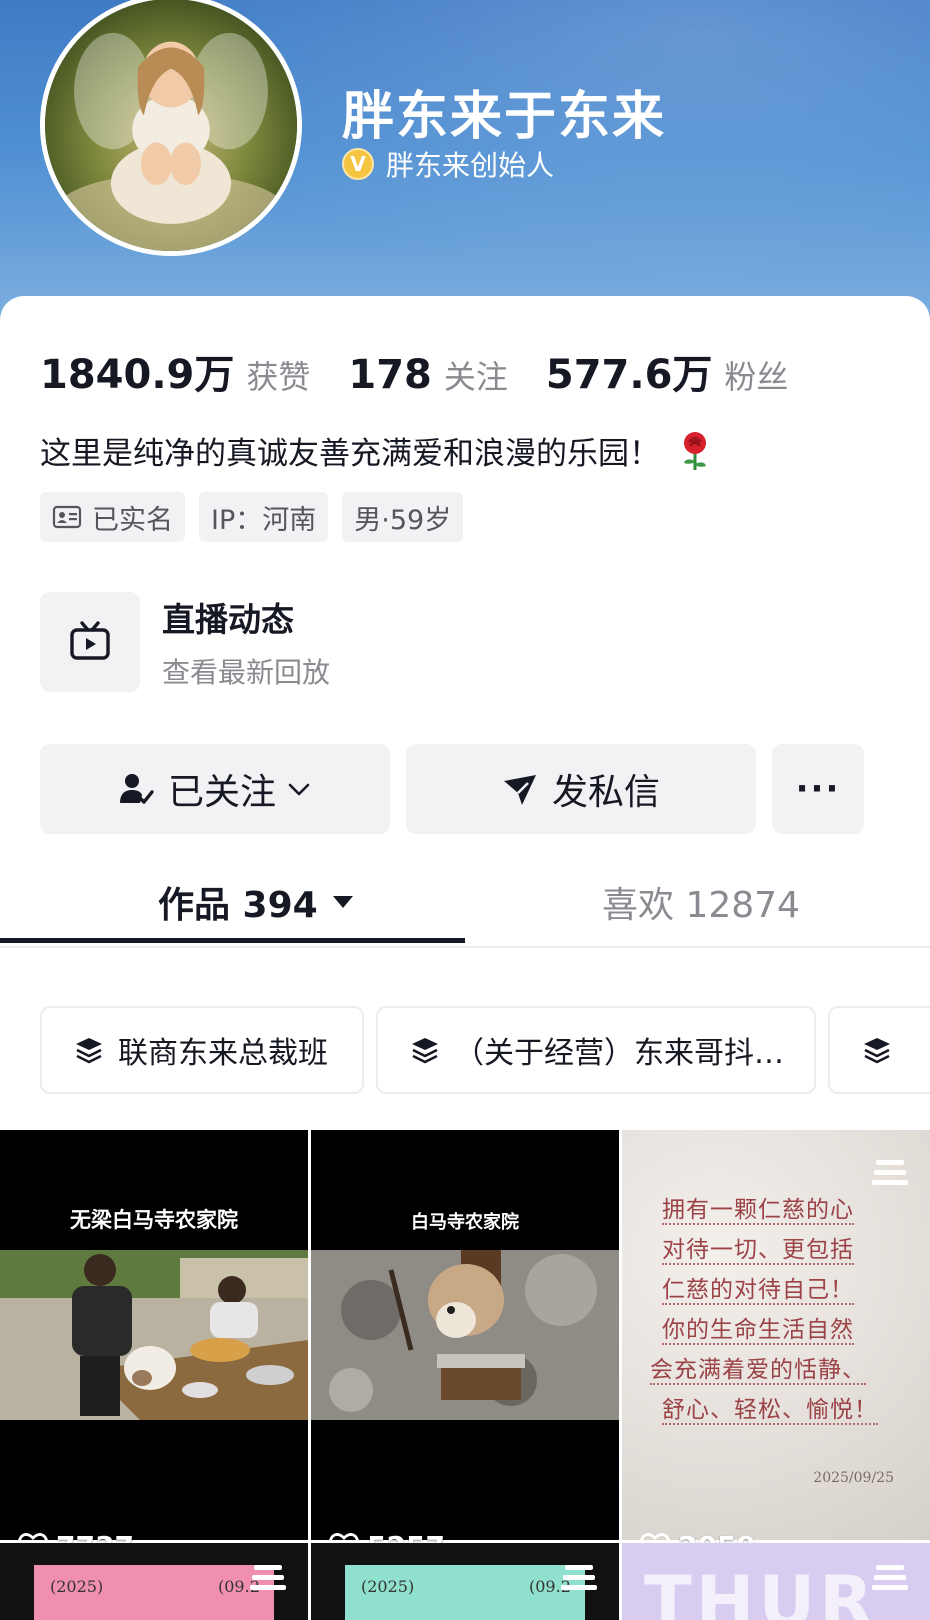 Image resolution: width=930 pixels, height=1620 pixels. What do you see at coordinates (278, 377) in the screenshot?
I see `stat-label: 获赞` at bounding box center [278, 377].